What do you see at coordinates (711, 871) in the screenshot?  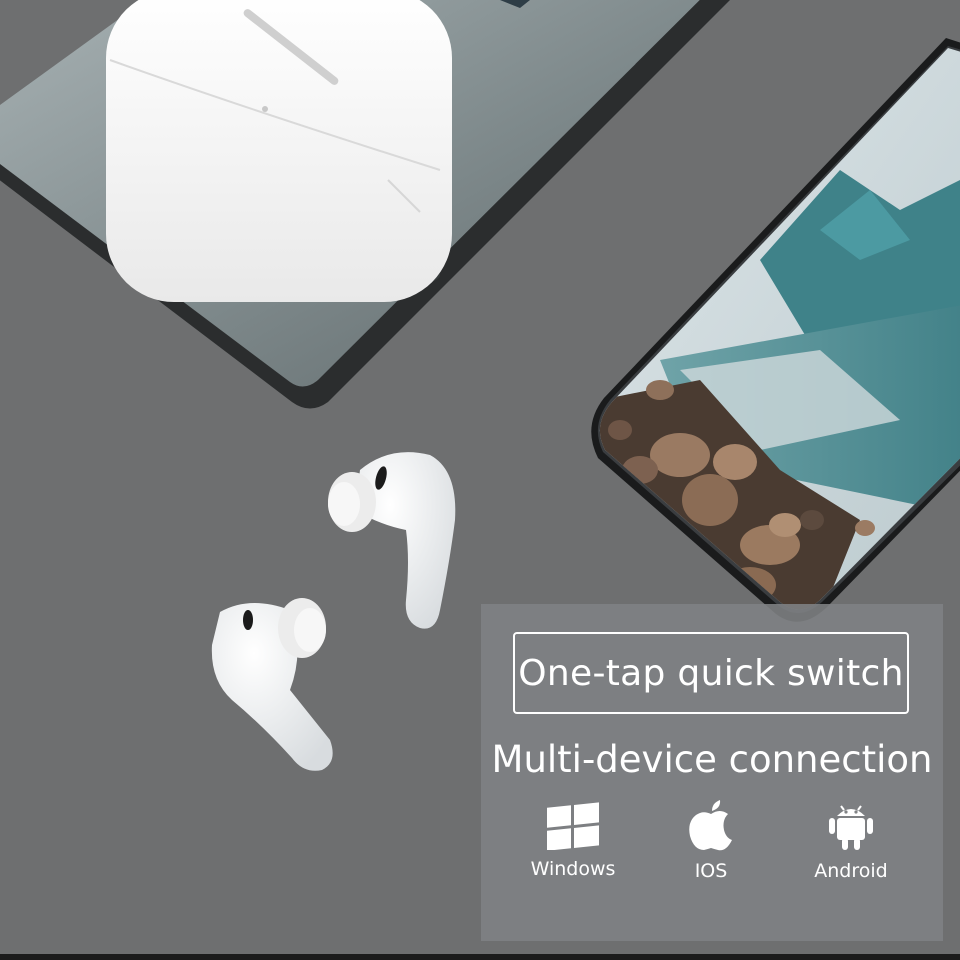 I see `platform-label-ios: IOS` at bounding box center [711, 871].